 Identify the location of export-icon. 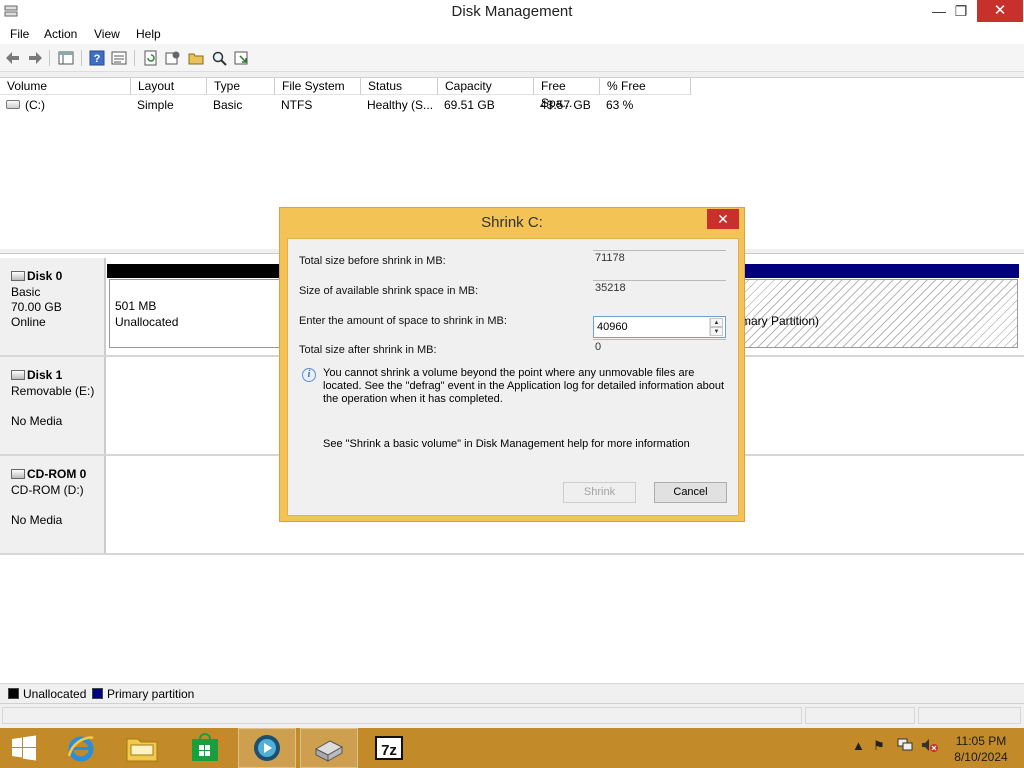
(242, 58).